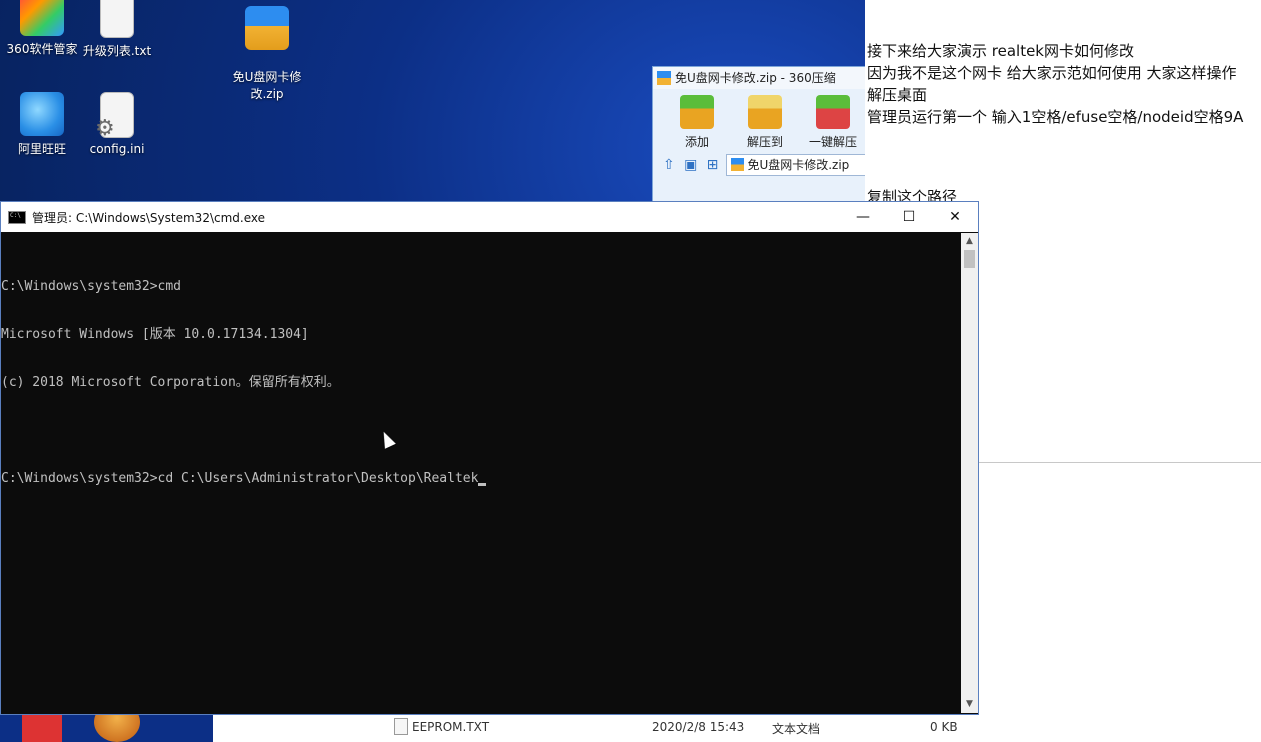 The image size is (1261, 742). I want to click on desktop-icon-label: 360软件管家, so click(42, 49).